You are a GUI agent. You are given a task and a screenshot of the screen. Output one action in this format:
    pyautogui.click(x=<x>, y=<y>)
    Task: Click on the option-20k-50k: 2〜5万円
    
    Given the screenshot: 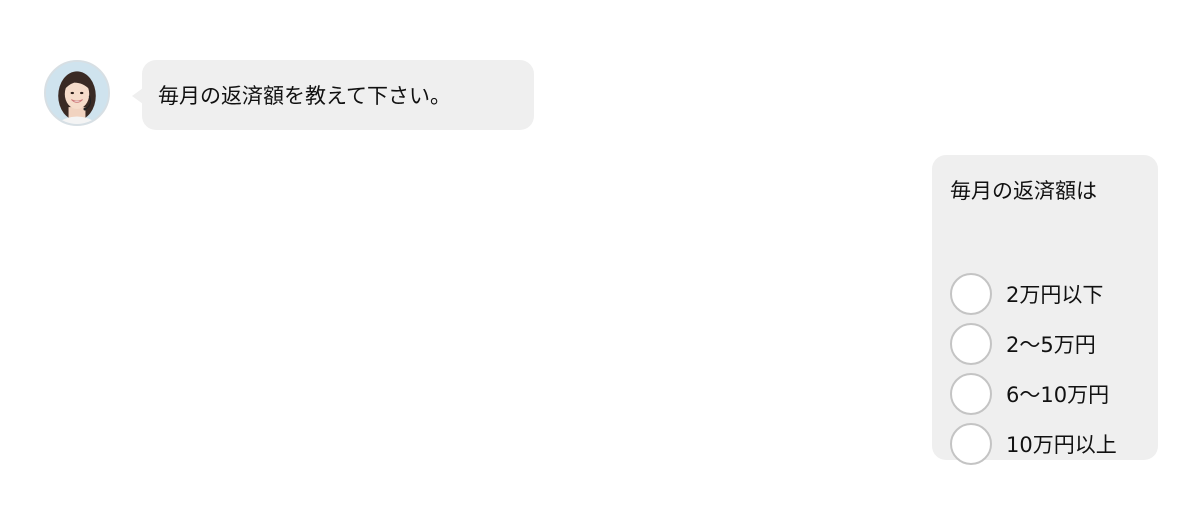 What is the action you would take?
    pyautogui.click(x=1054, y=344)
    